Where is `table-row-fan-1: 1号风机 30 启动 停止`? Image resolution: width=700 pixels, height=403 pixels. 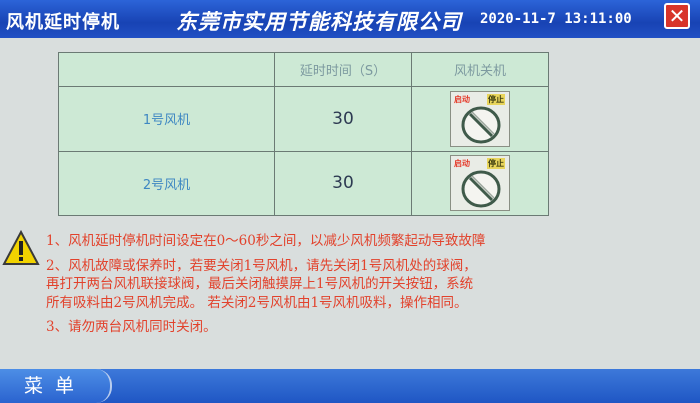 table-row-fan-1: 1号风机 30 启动 停止 is located at coordinates (303, 119).